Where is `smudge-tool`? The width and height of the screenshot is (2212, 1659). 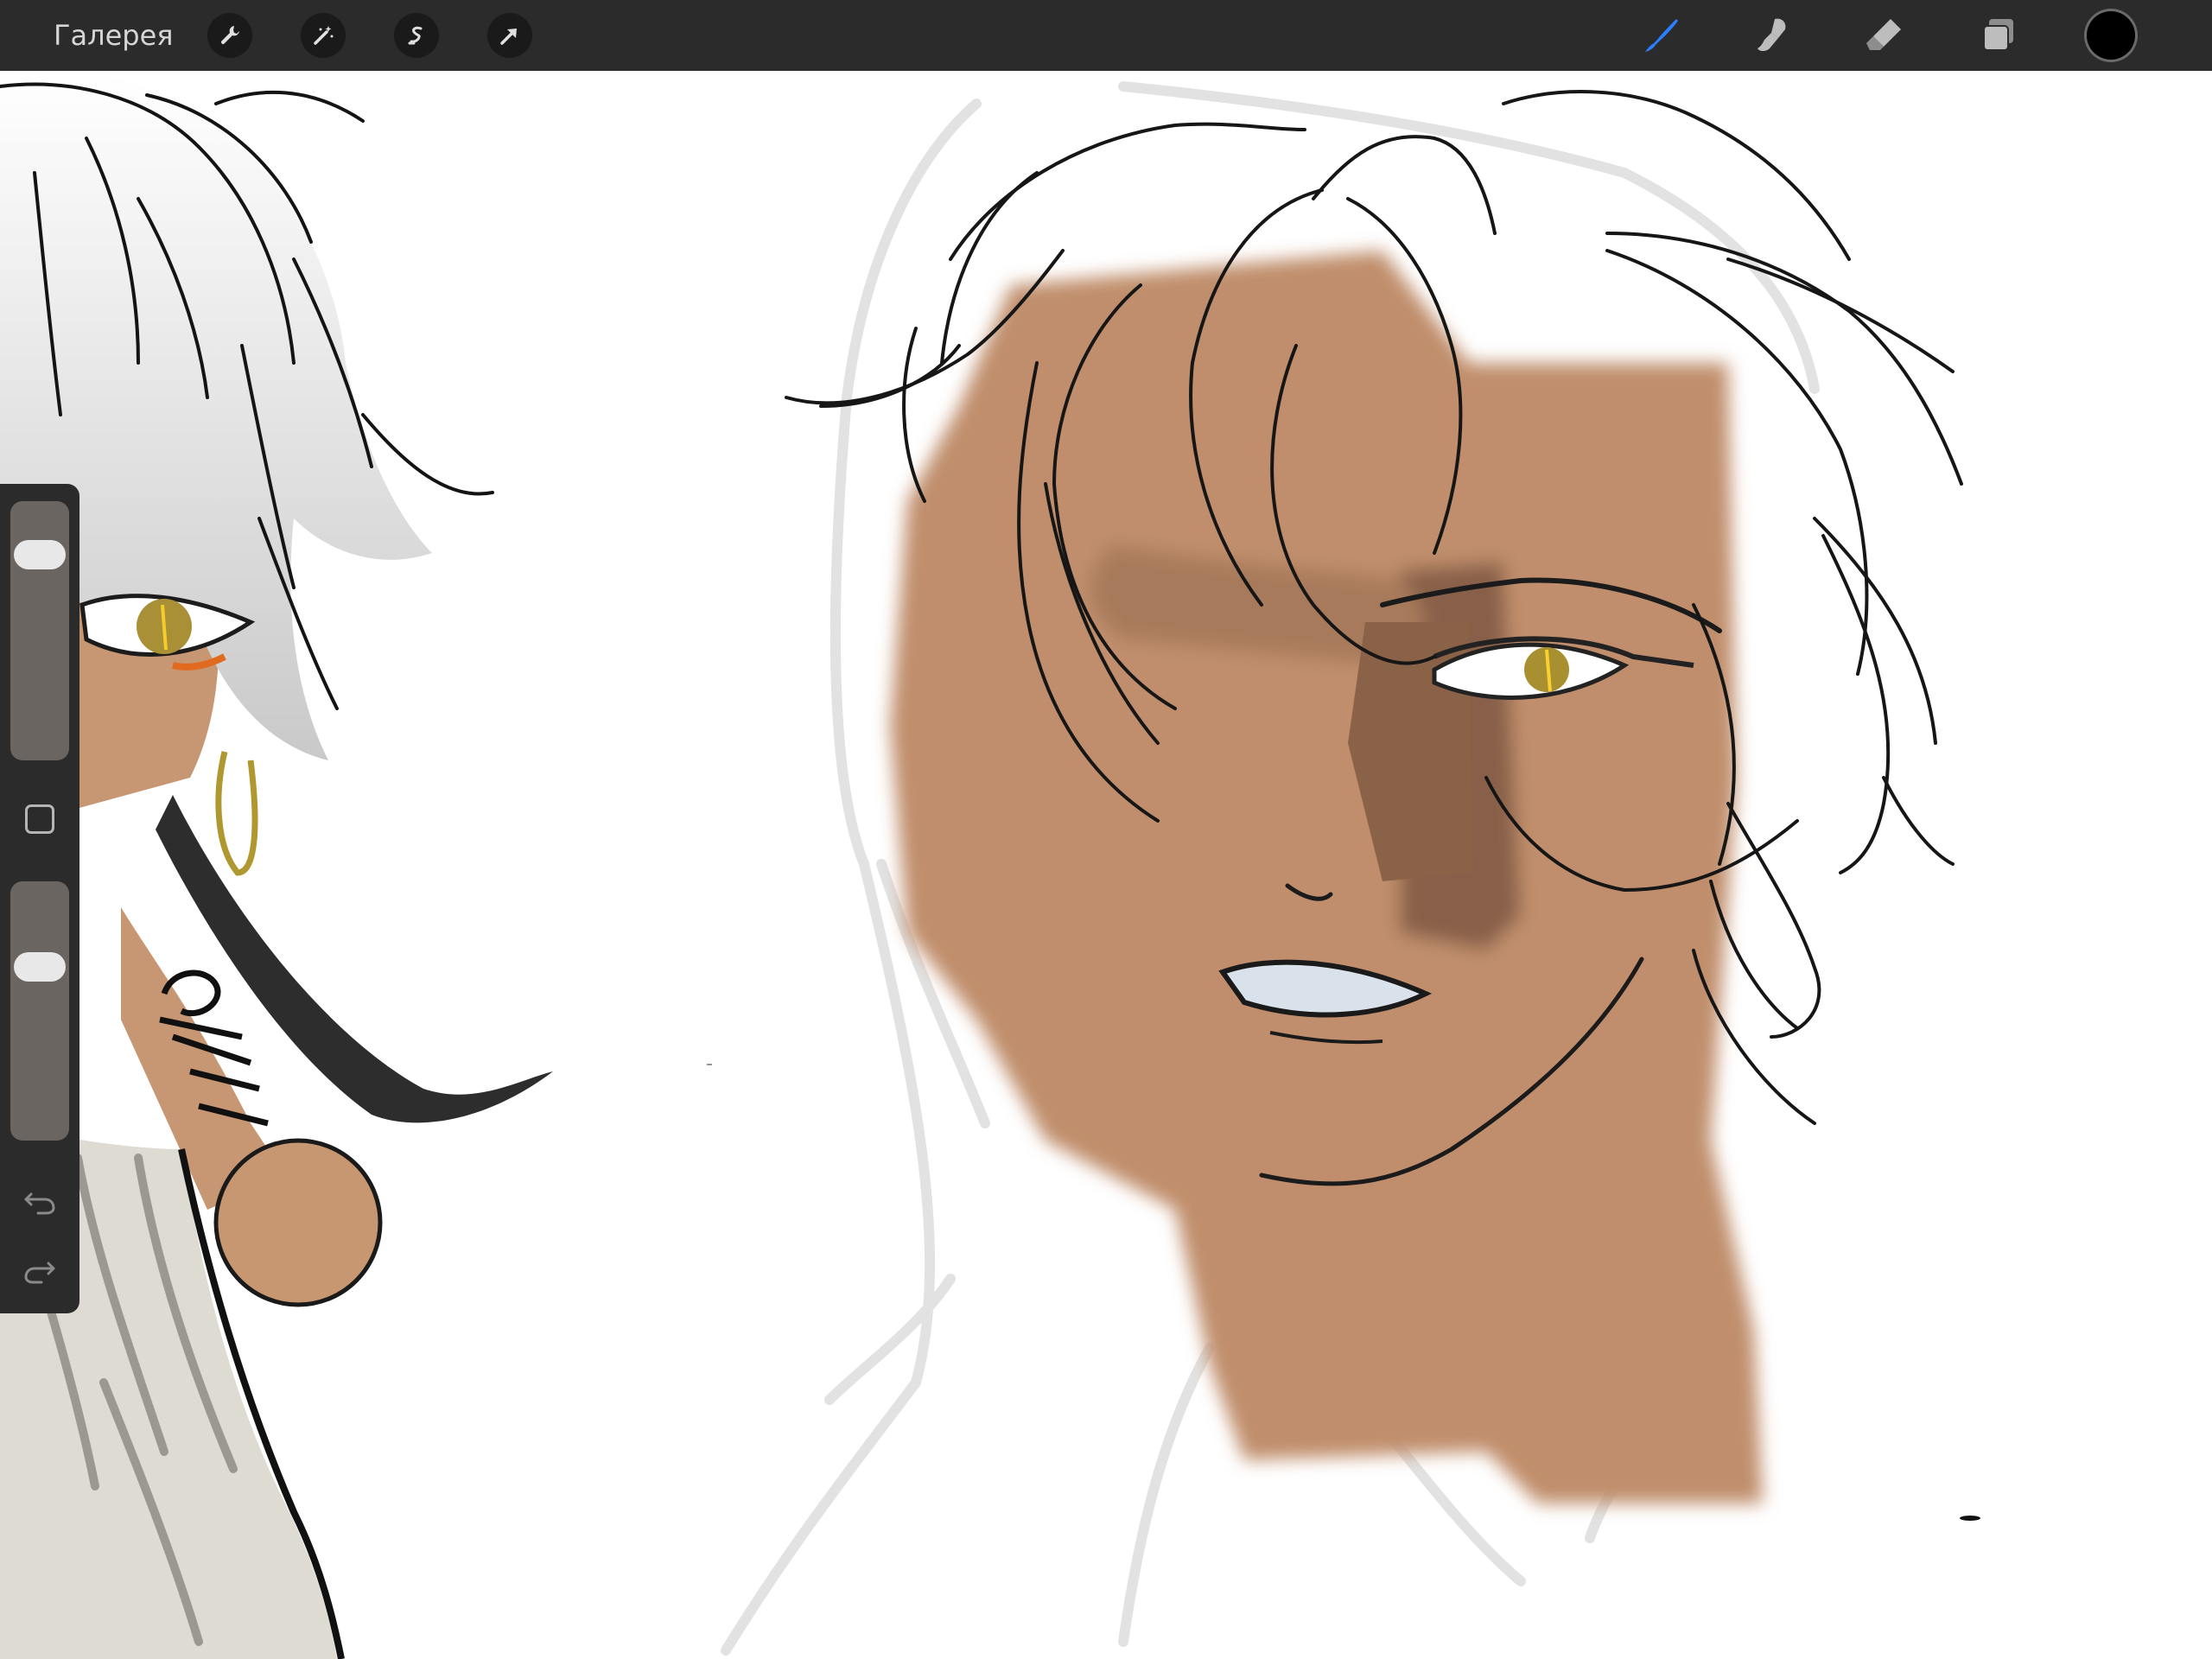
smudge-tool is located at coordinates (1773, 35).